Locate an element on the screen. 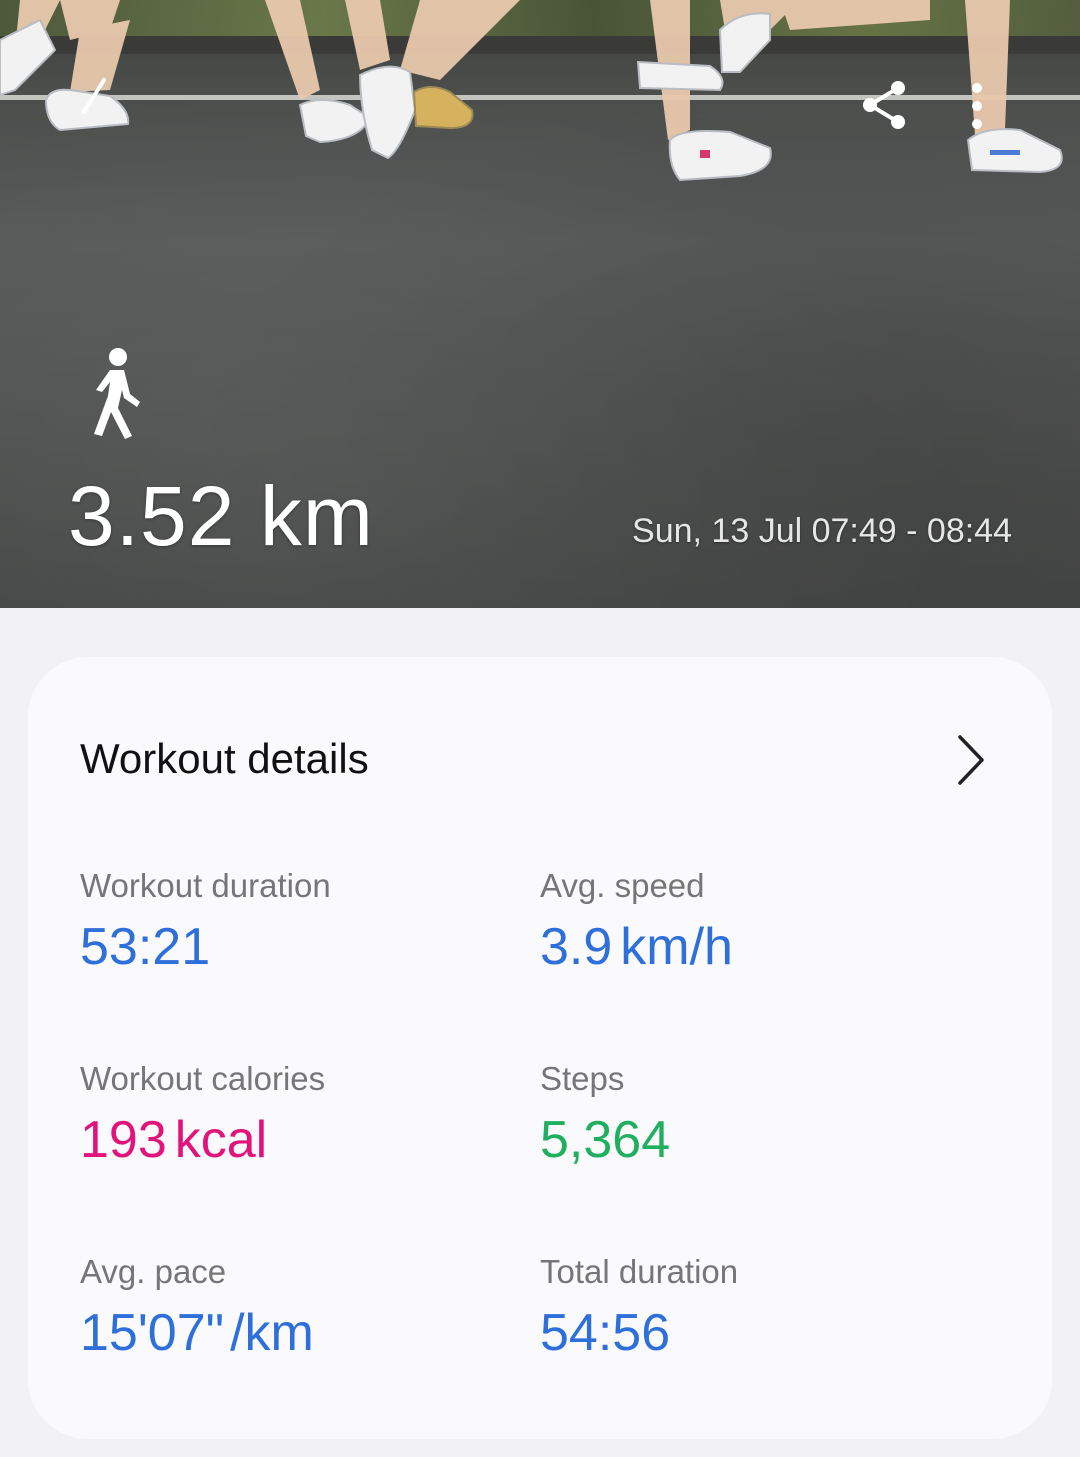 This screenshot has height=1457, width=1080. stat-workout-calories: Workout calories 193 kcal is located at coordinates (202, 1115).